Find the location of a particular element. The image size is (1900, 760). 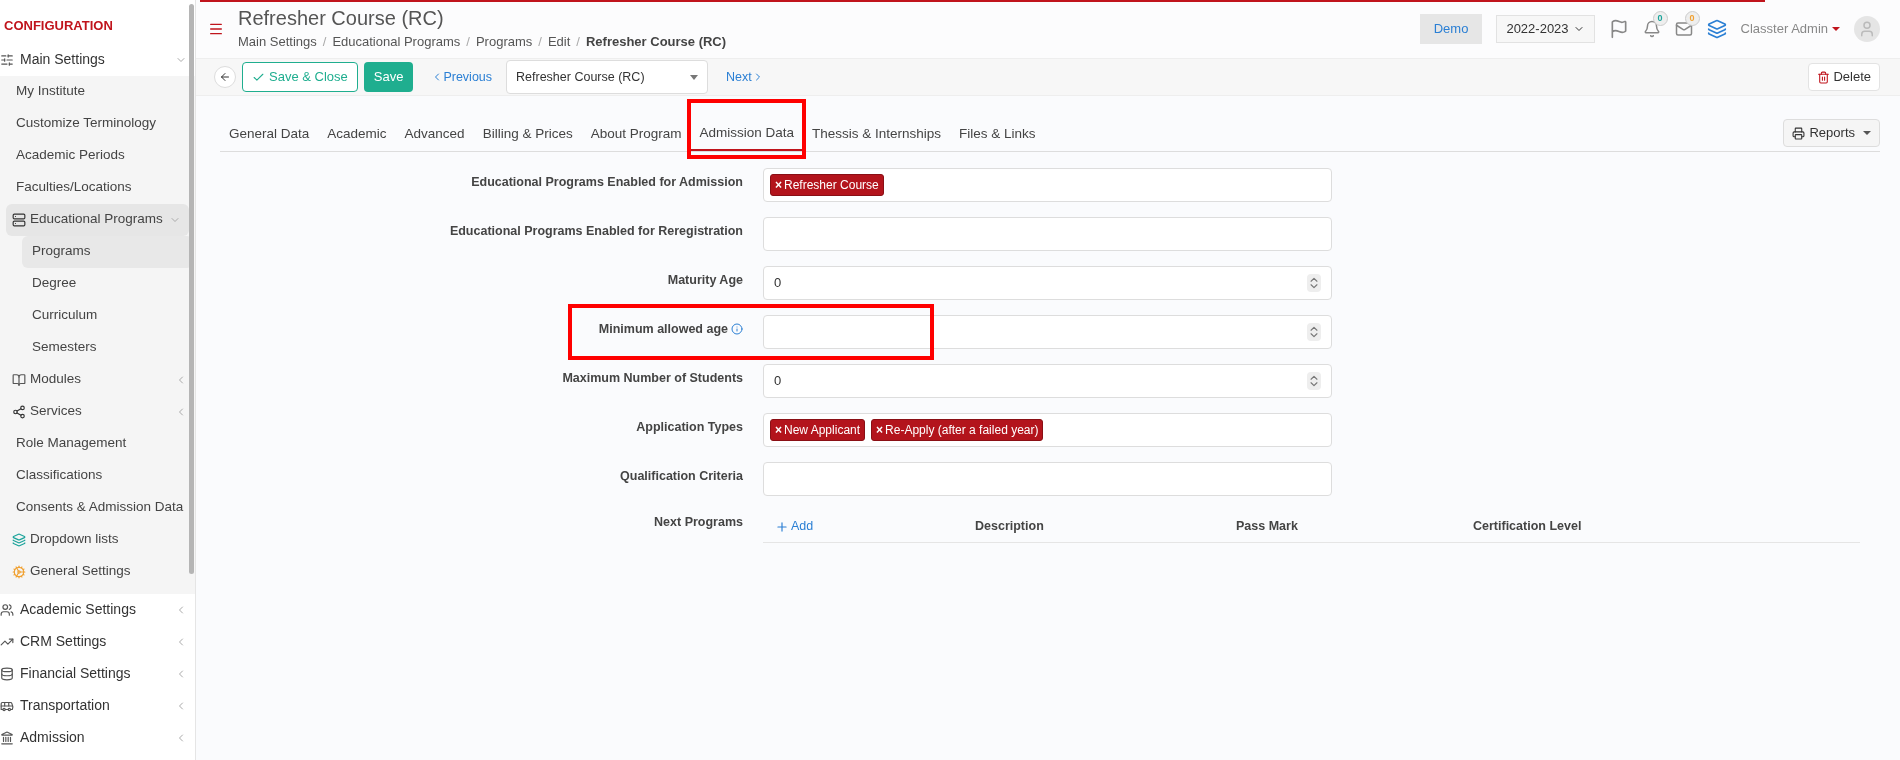

number-field is located at coordinates (1047, 332).